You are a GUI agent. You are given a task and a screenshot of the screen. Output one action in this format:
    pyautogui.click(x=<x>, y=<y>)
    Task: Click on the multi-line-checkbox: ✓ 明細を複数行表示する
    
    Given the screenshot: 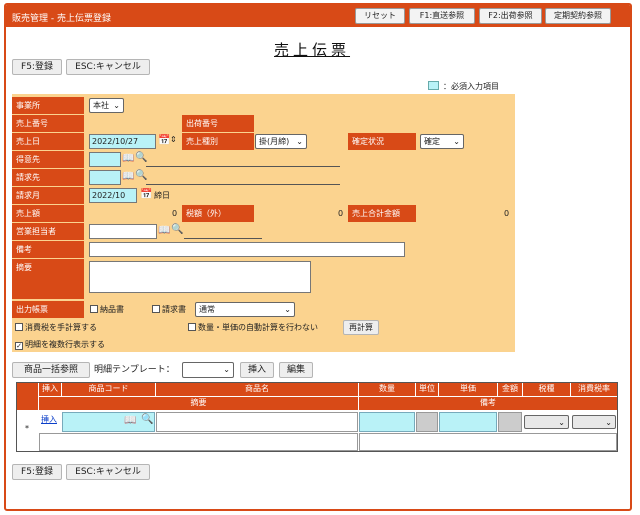 What is the action you would take?
    pyautogui.click(x=60, y=344)
    